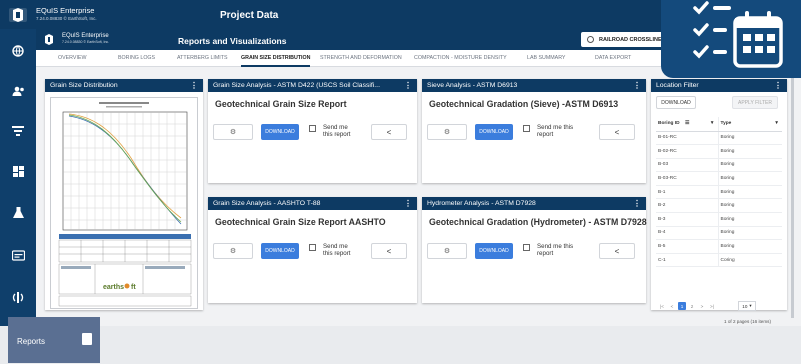  What do you see at coordinates (702, 306) in the screenshot?
I see `next-page-icon: >` at bounding box center [702, 306].